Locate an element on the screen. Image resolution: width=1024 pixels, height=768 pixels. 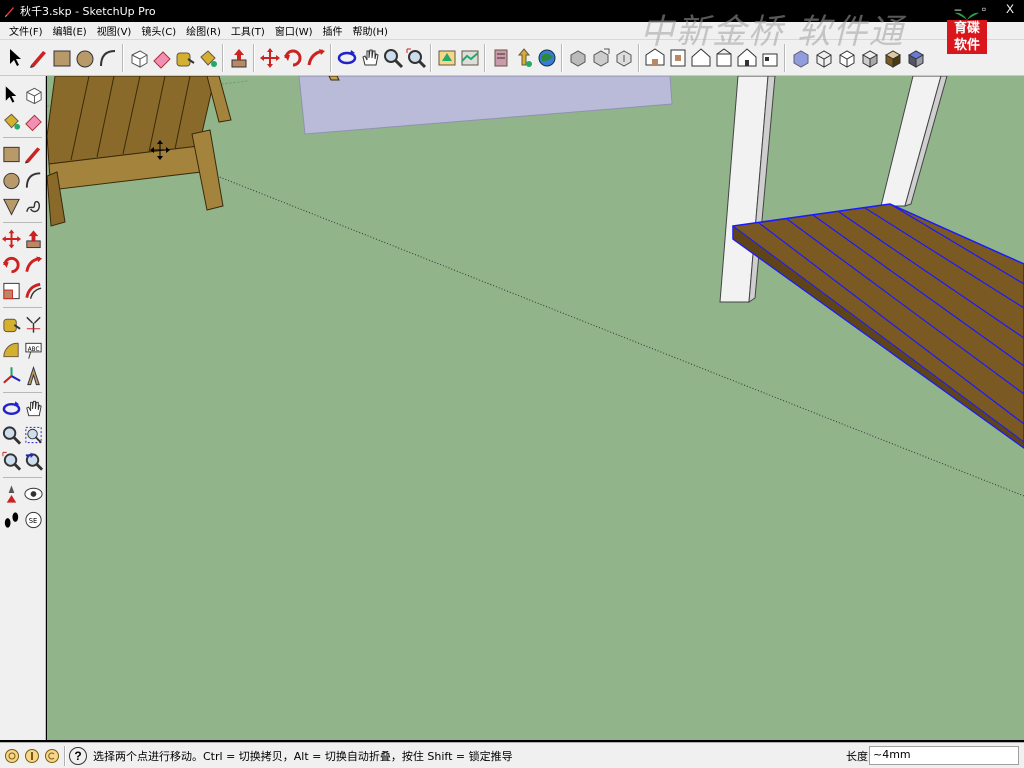
menu-tools: 工具(T) is located at coordinates (248, 30).